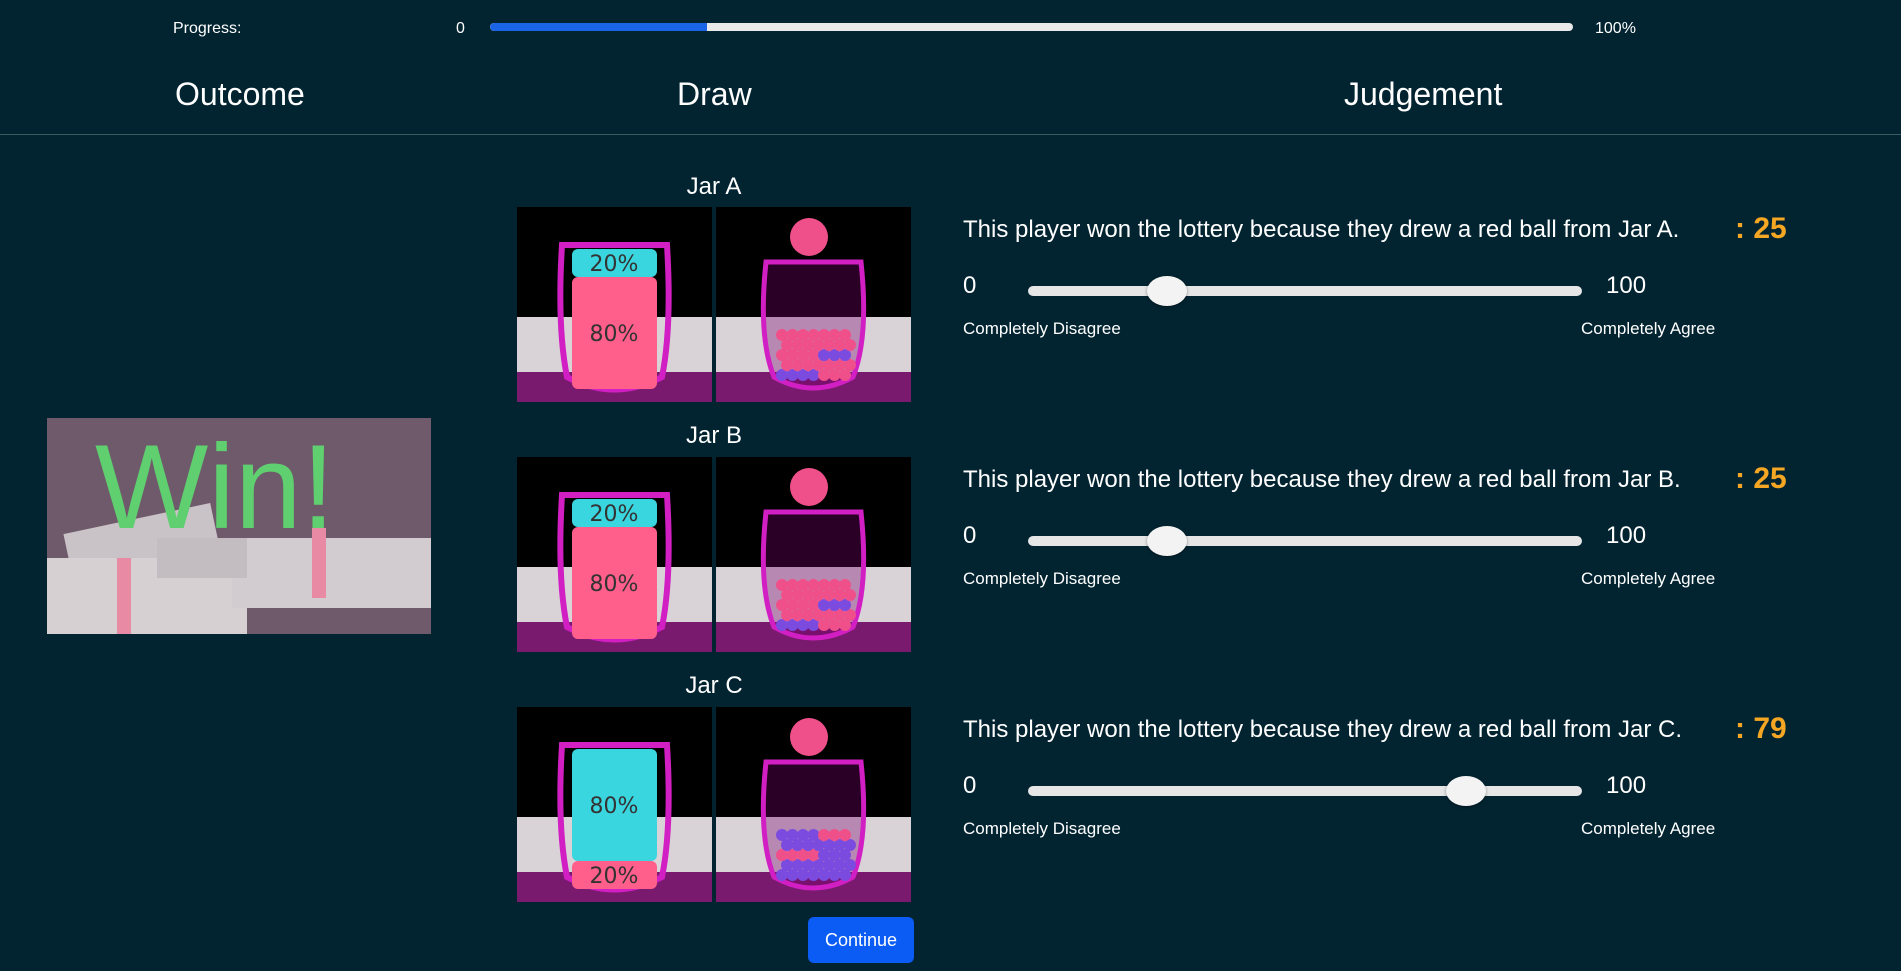 The width and height of the screenshot is (1901, 971). What do you see at coordinates (1465, 791) in the screenshot?
I see `jar-c-slider-thumb` at bounding box center [1465, 791].